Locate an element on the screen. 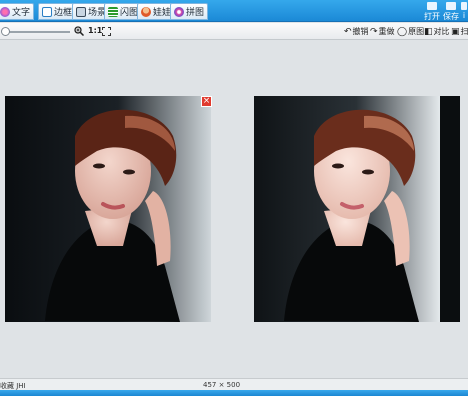 Image resolution: width=468 pixels, height=396 pixels. more-label: i is located at coordinates (464, 15).